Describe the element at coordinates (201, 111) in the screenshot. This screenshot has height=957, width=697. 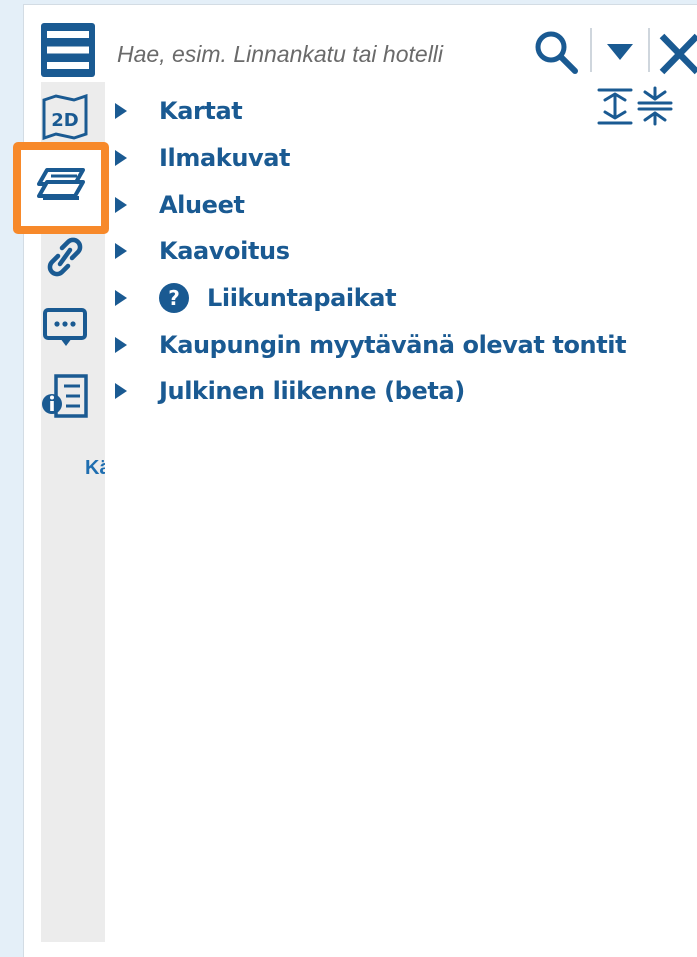
I see `tree-item-label: Kartat` at that location.